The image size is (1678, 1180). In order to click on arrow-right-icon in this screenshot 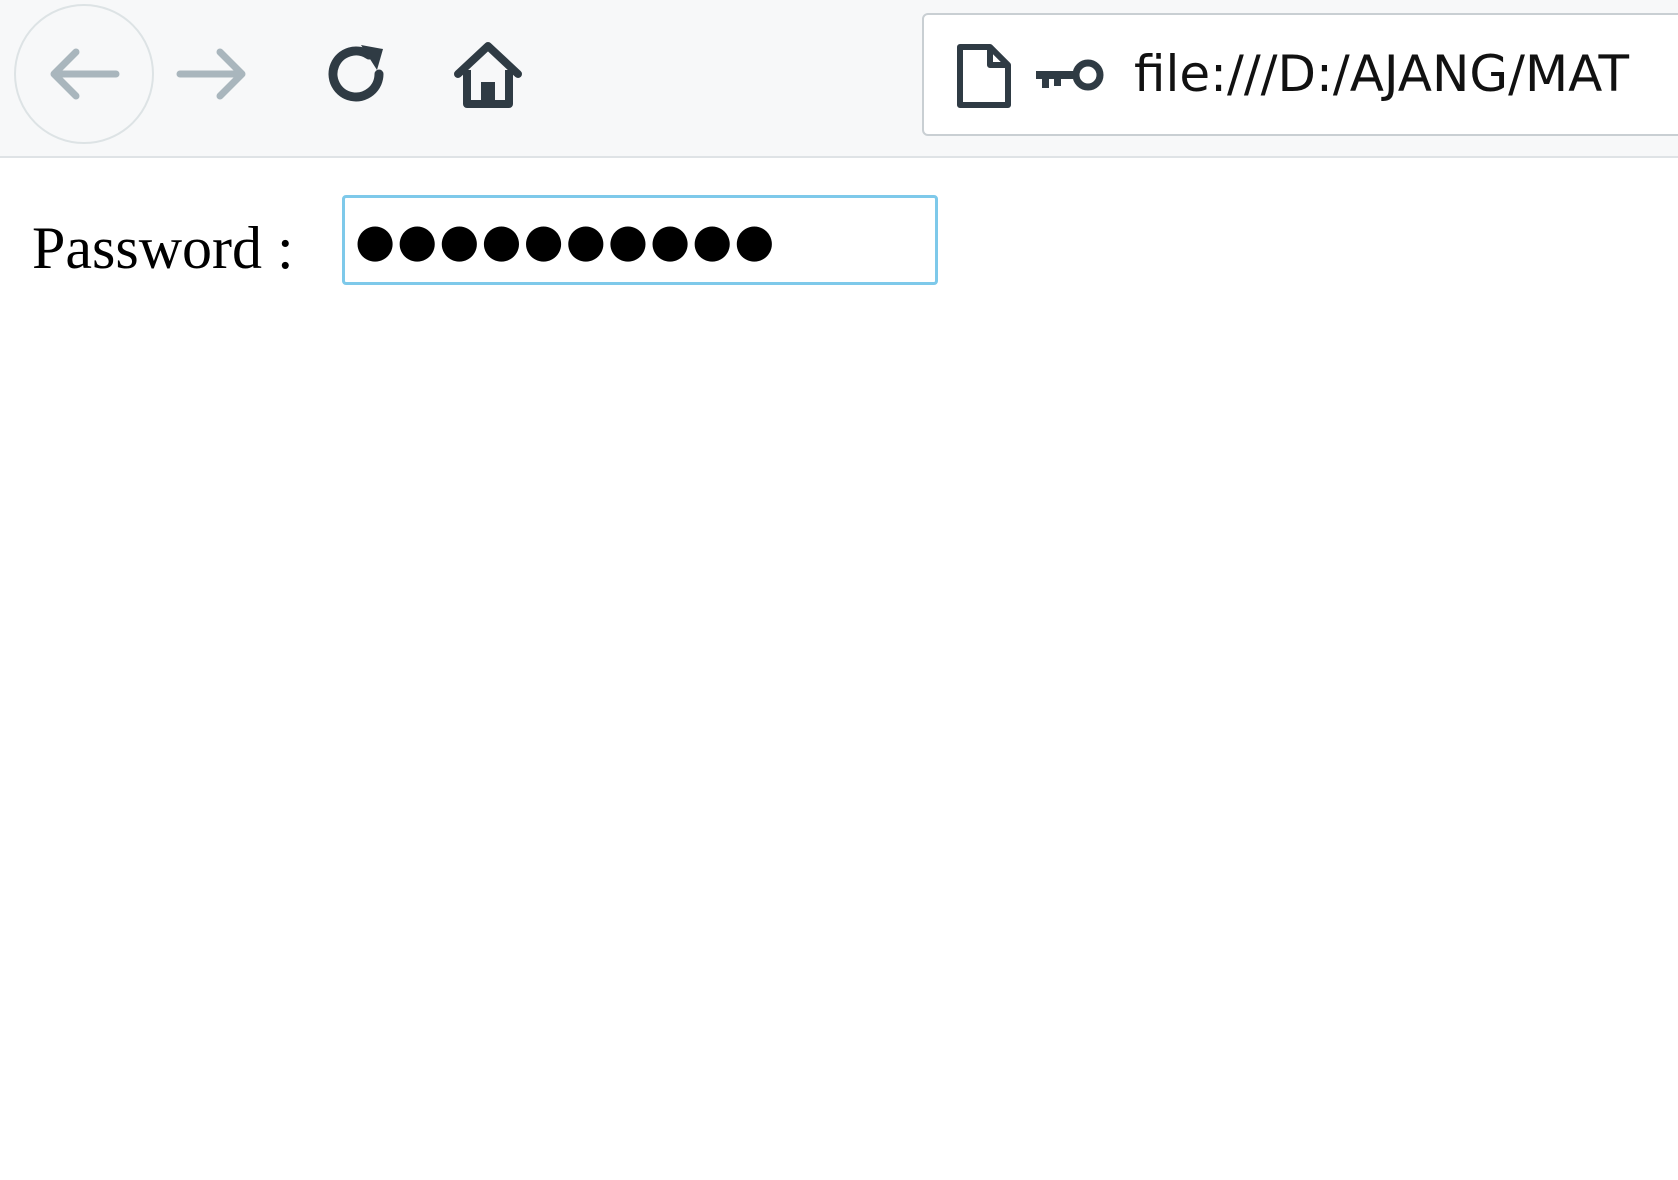, I will do `click(211, 74)`.